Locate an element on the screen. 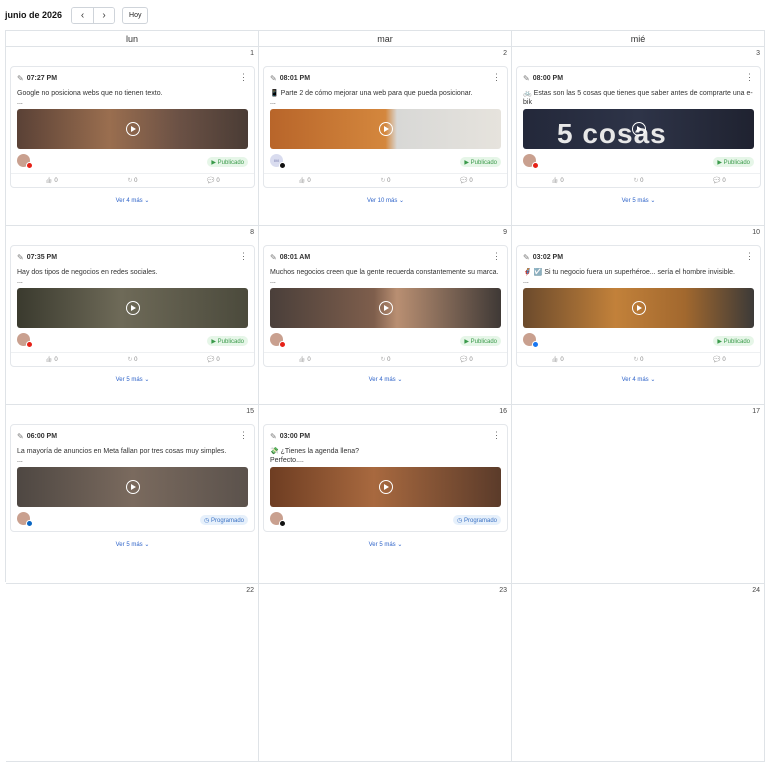 This screenshot has height=762, width=767. post-stats: 👍 0 ↻ 0 💬 0 is located at coordinates (385, 180).